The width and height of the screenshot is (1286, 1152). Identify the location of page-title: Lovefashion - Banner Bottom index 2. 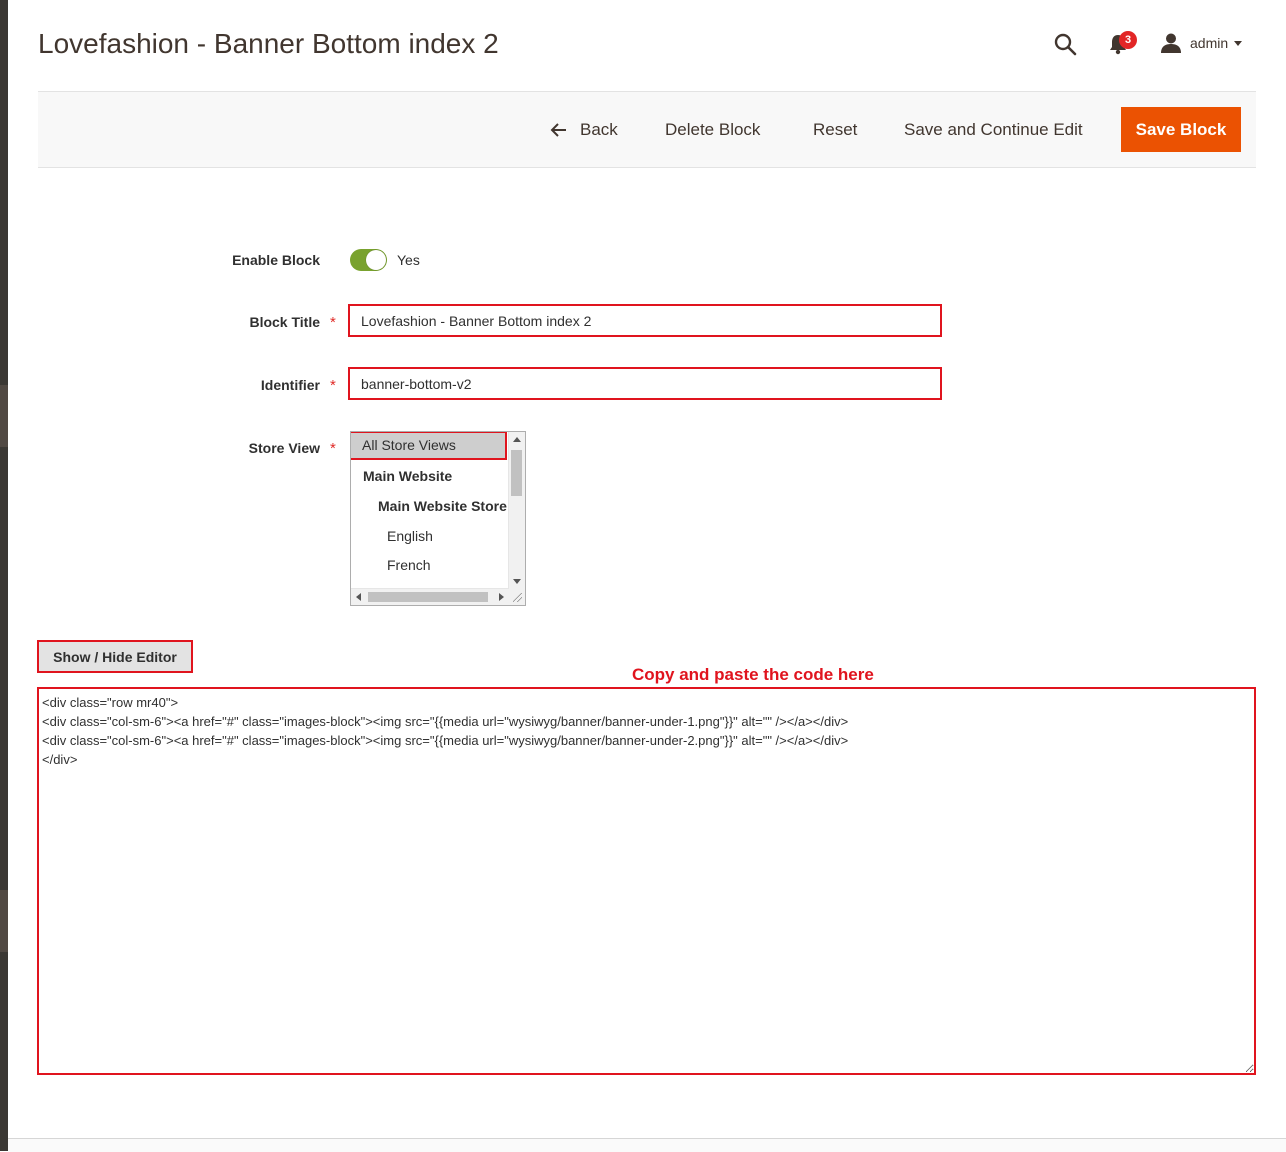
(268, 43).